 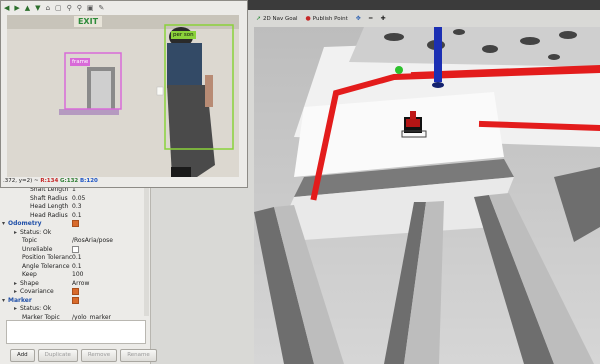 I want to click on property-name-text: Unreliable, so click(x=37, y=249).